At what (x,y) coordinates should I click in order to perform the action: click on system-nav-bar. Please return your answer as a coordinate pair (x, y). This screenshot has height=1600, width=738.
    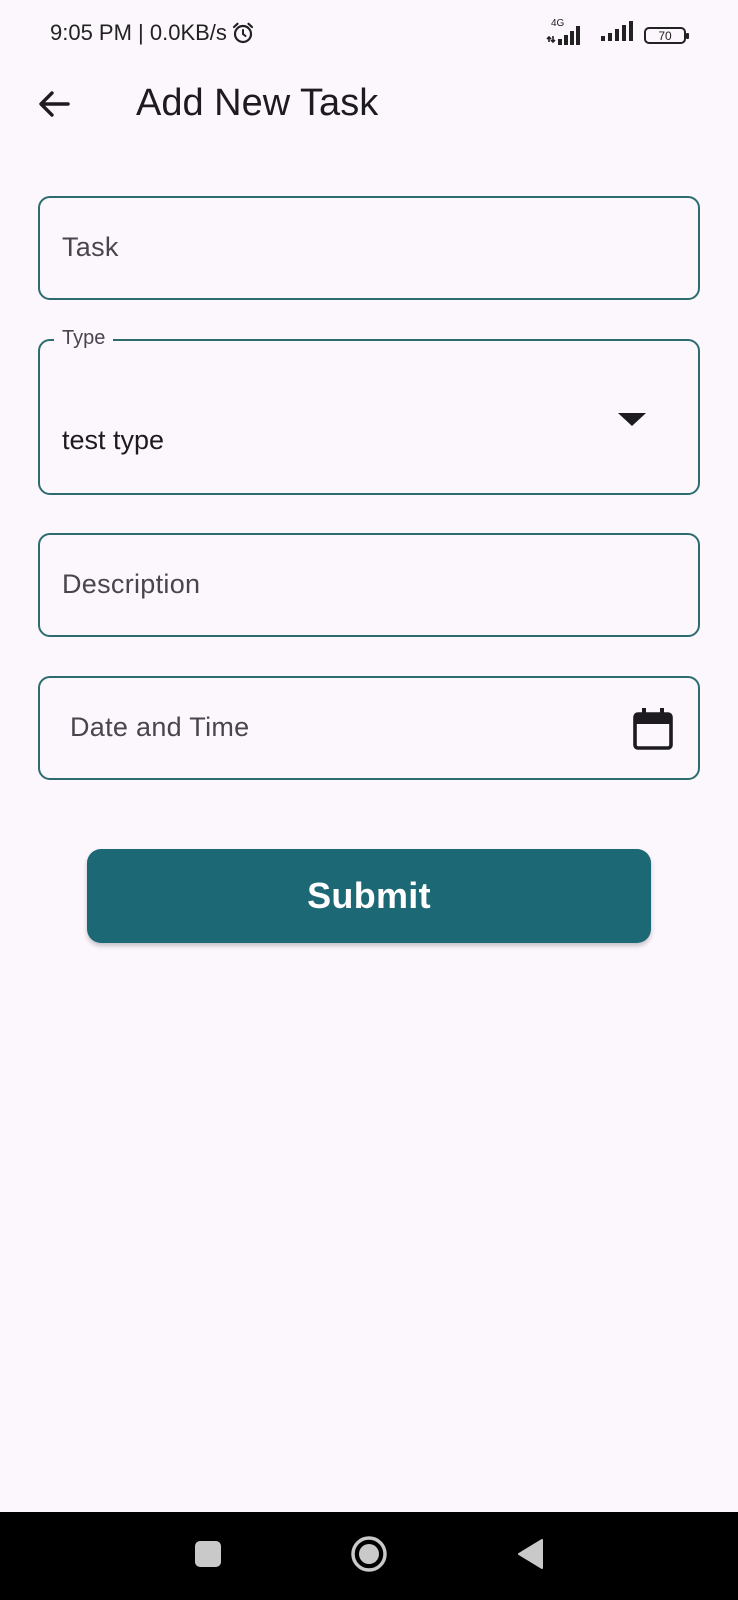
    Looking at the image, I should click on (369, 1556).